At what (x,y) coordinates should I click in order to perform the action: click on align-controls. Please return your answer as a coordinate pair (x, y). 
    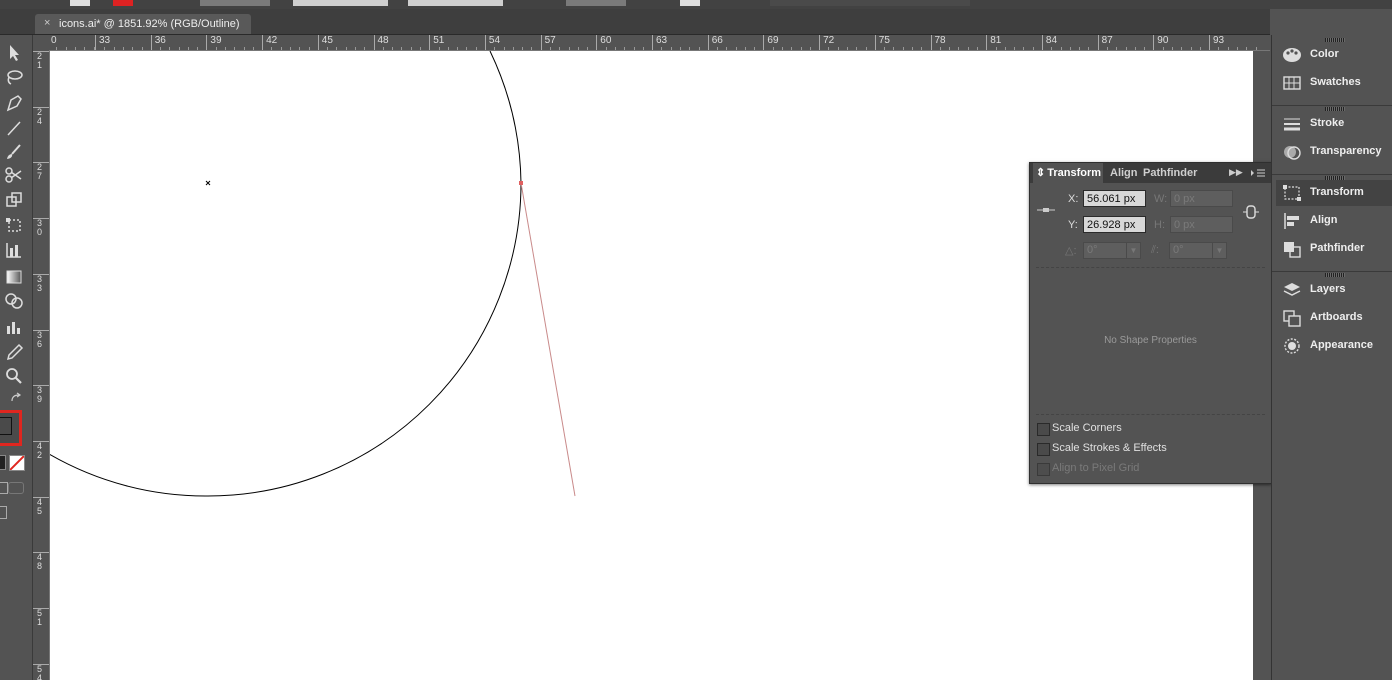
    Looking at the image, I should click on (870, 3).